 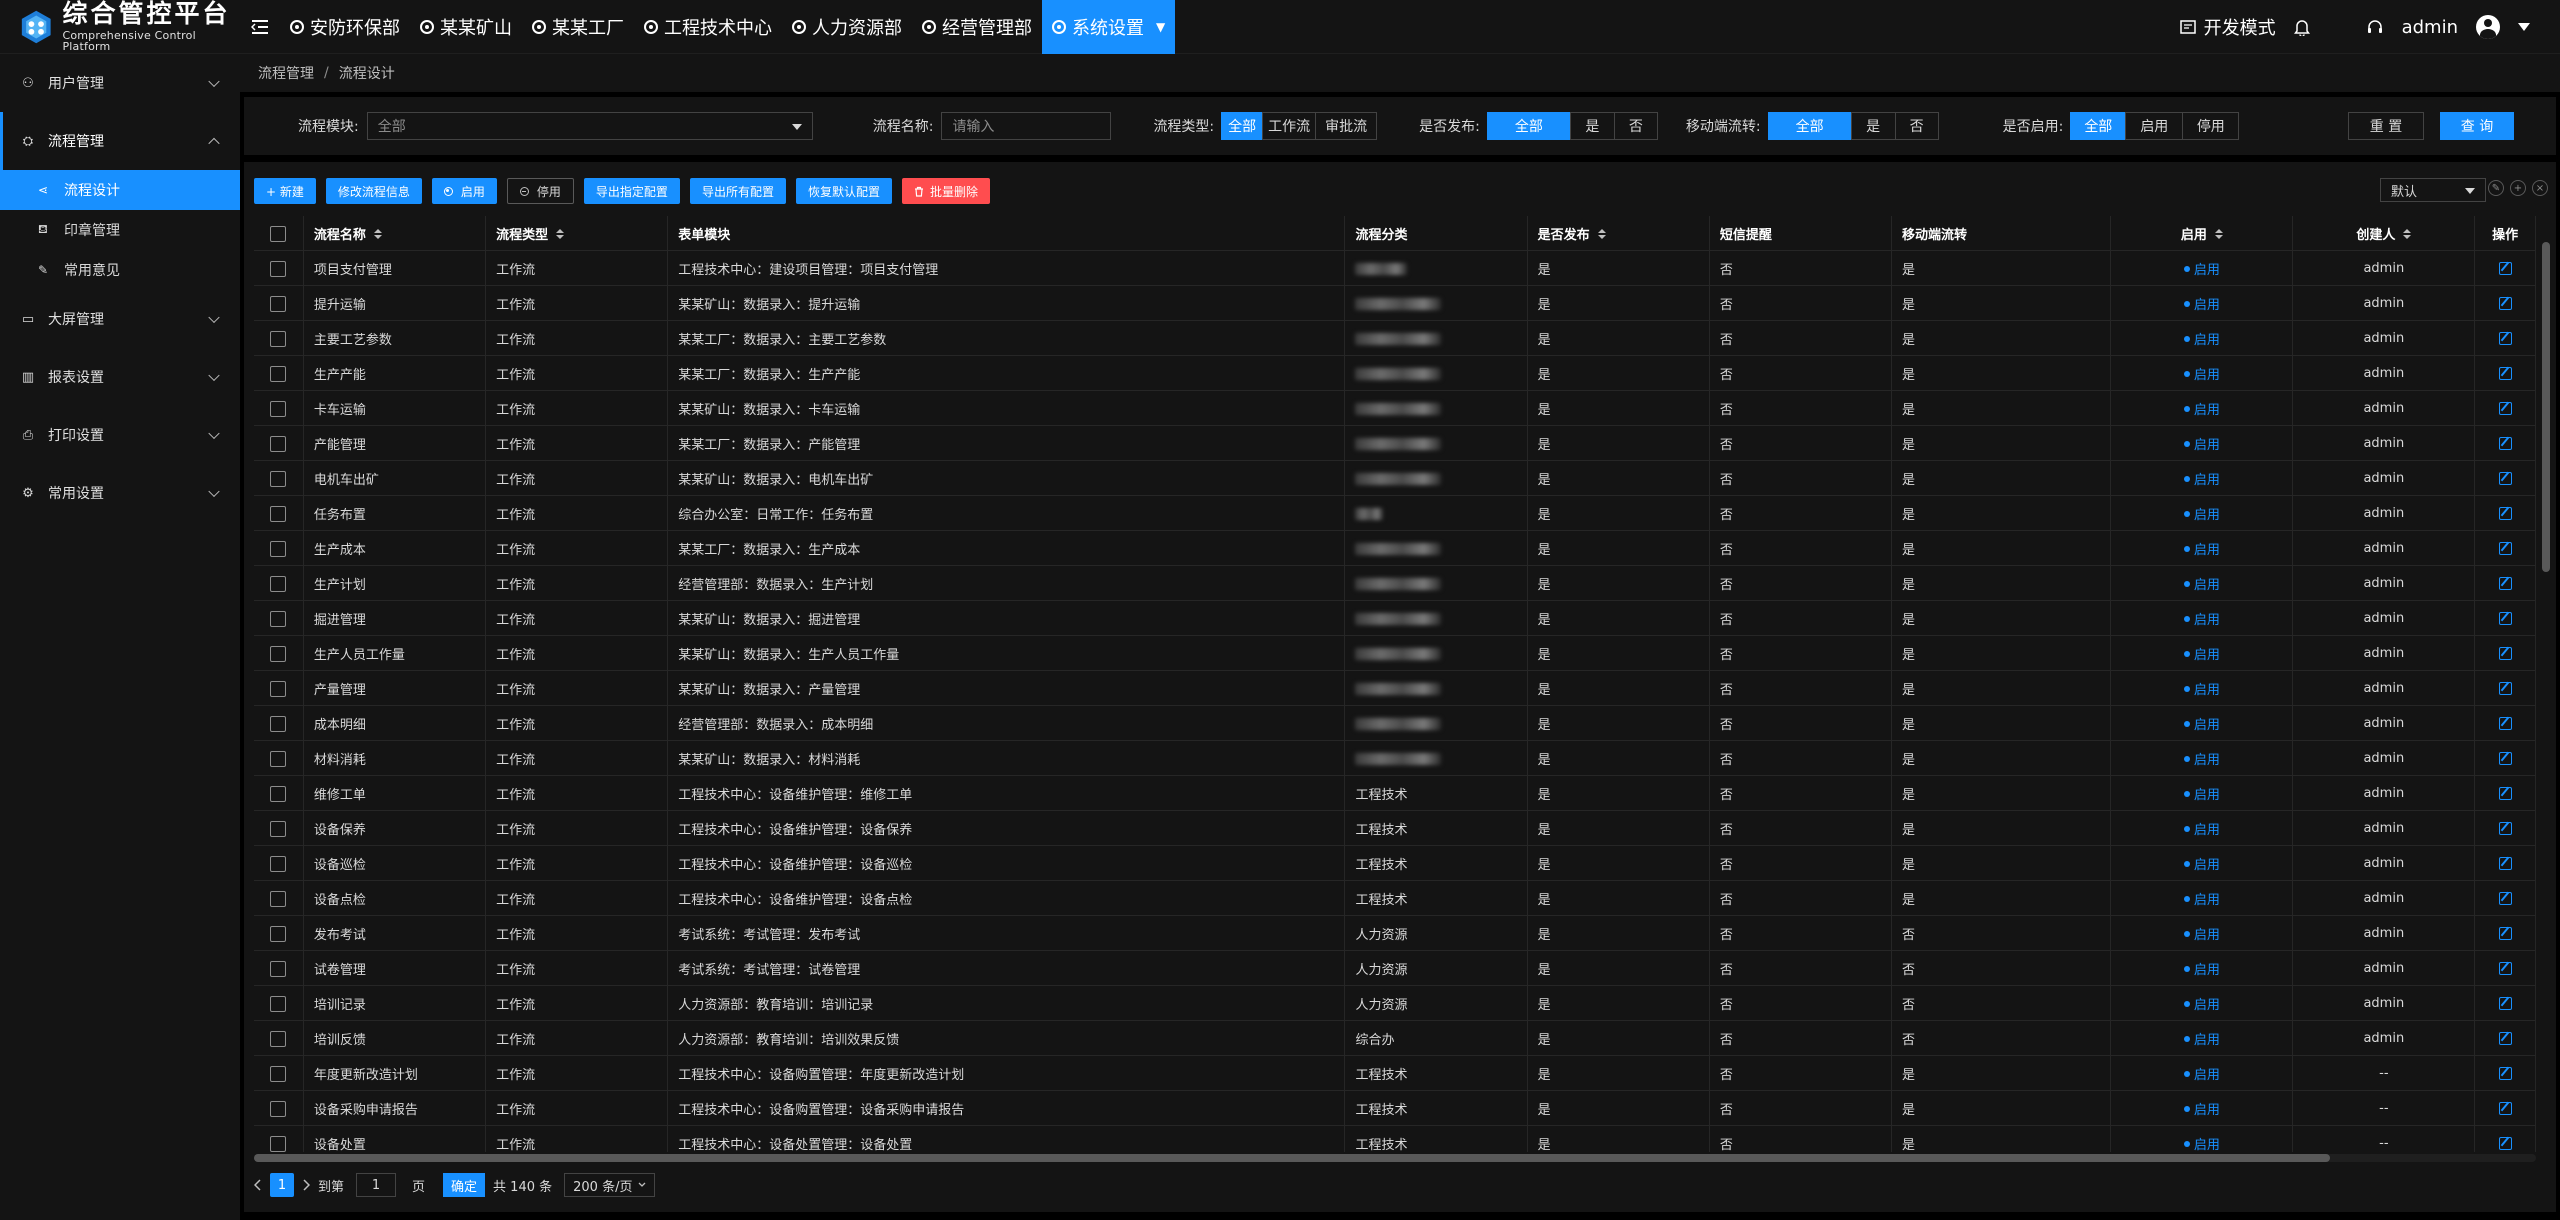 I want to click on sidebar-item: ⛾ 印章管理, so click(x=120, y=230).